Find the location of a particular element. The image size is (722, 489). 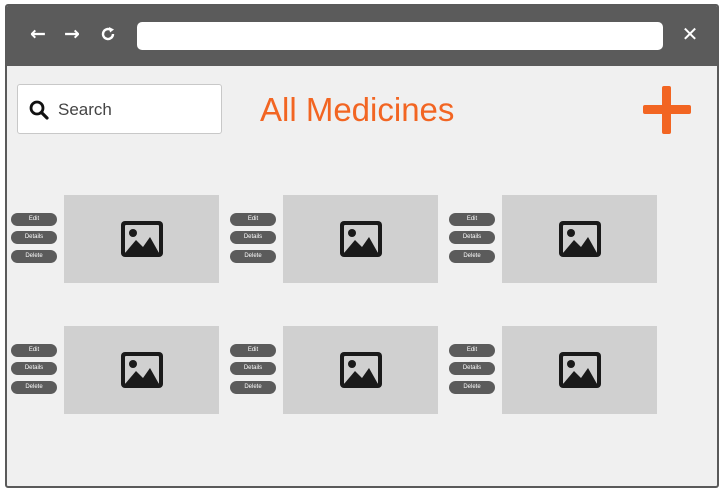

back-button: ← is located at coordinates (38, 34).